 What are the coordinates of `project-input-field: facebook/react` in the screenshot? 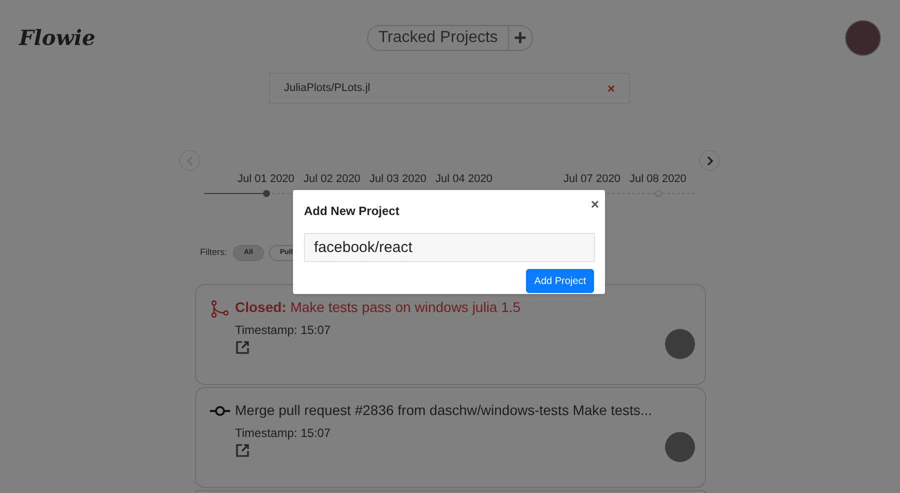 It's located at (449, 247).